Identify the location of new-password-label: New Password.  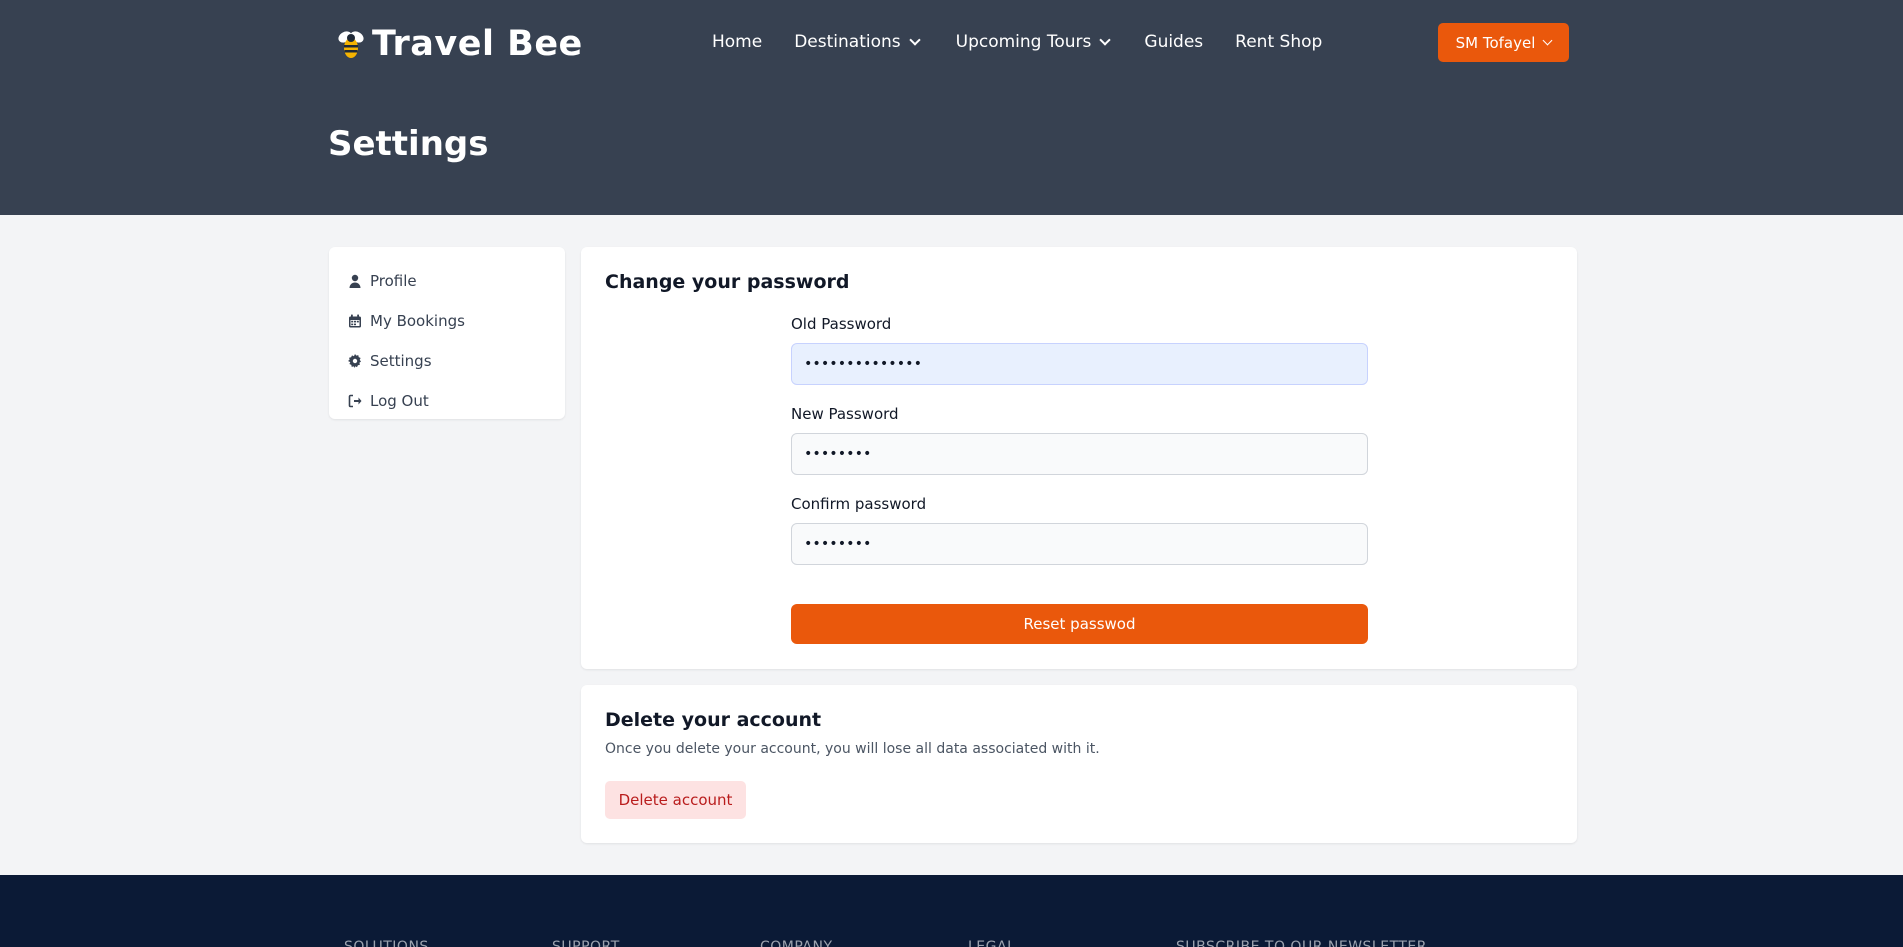
(845, 414).